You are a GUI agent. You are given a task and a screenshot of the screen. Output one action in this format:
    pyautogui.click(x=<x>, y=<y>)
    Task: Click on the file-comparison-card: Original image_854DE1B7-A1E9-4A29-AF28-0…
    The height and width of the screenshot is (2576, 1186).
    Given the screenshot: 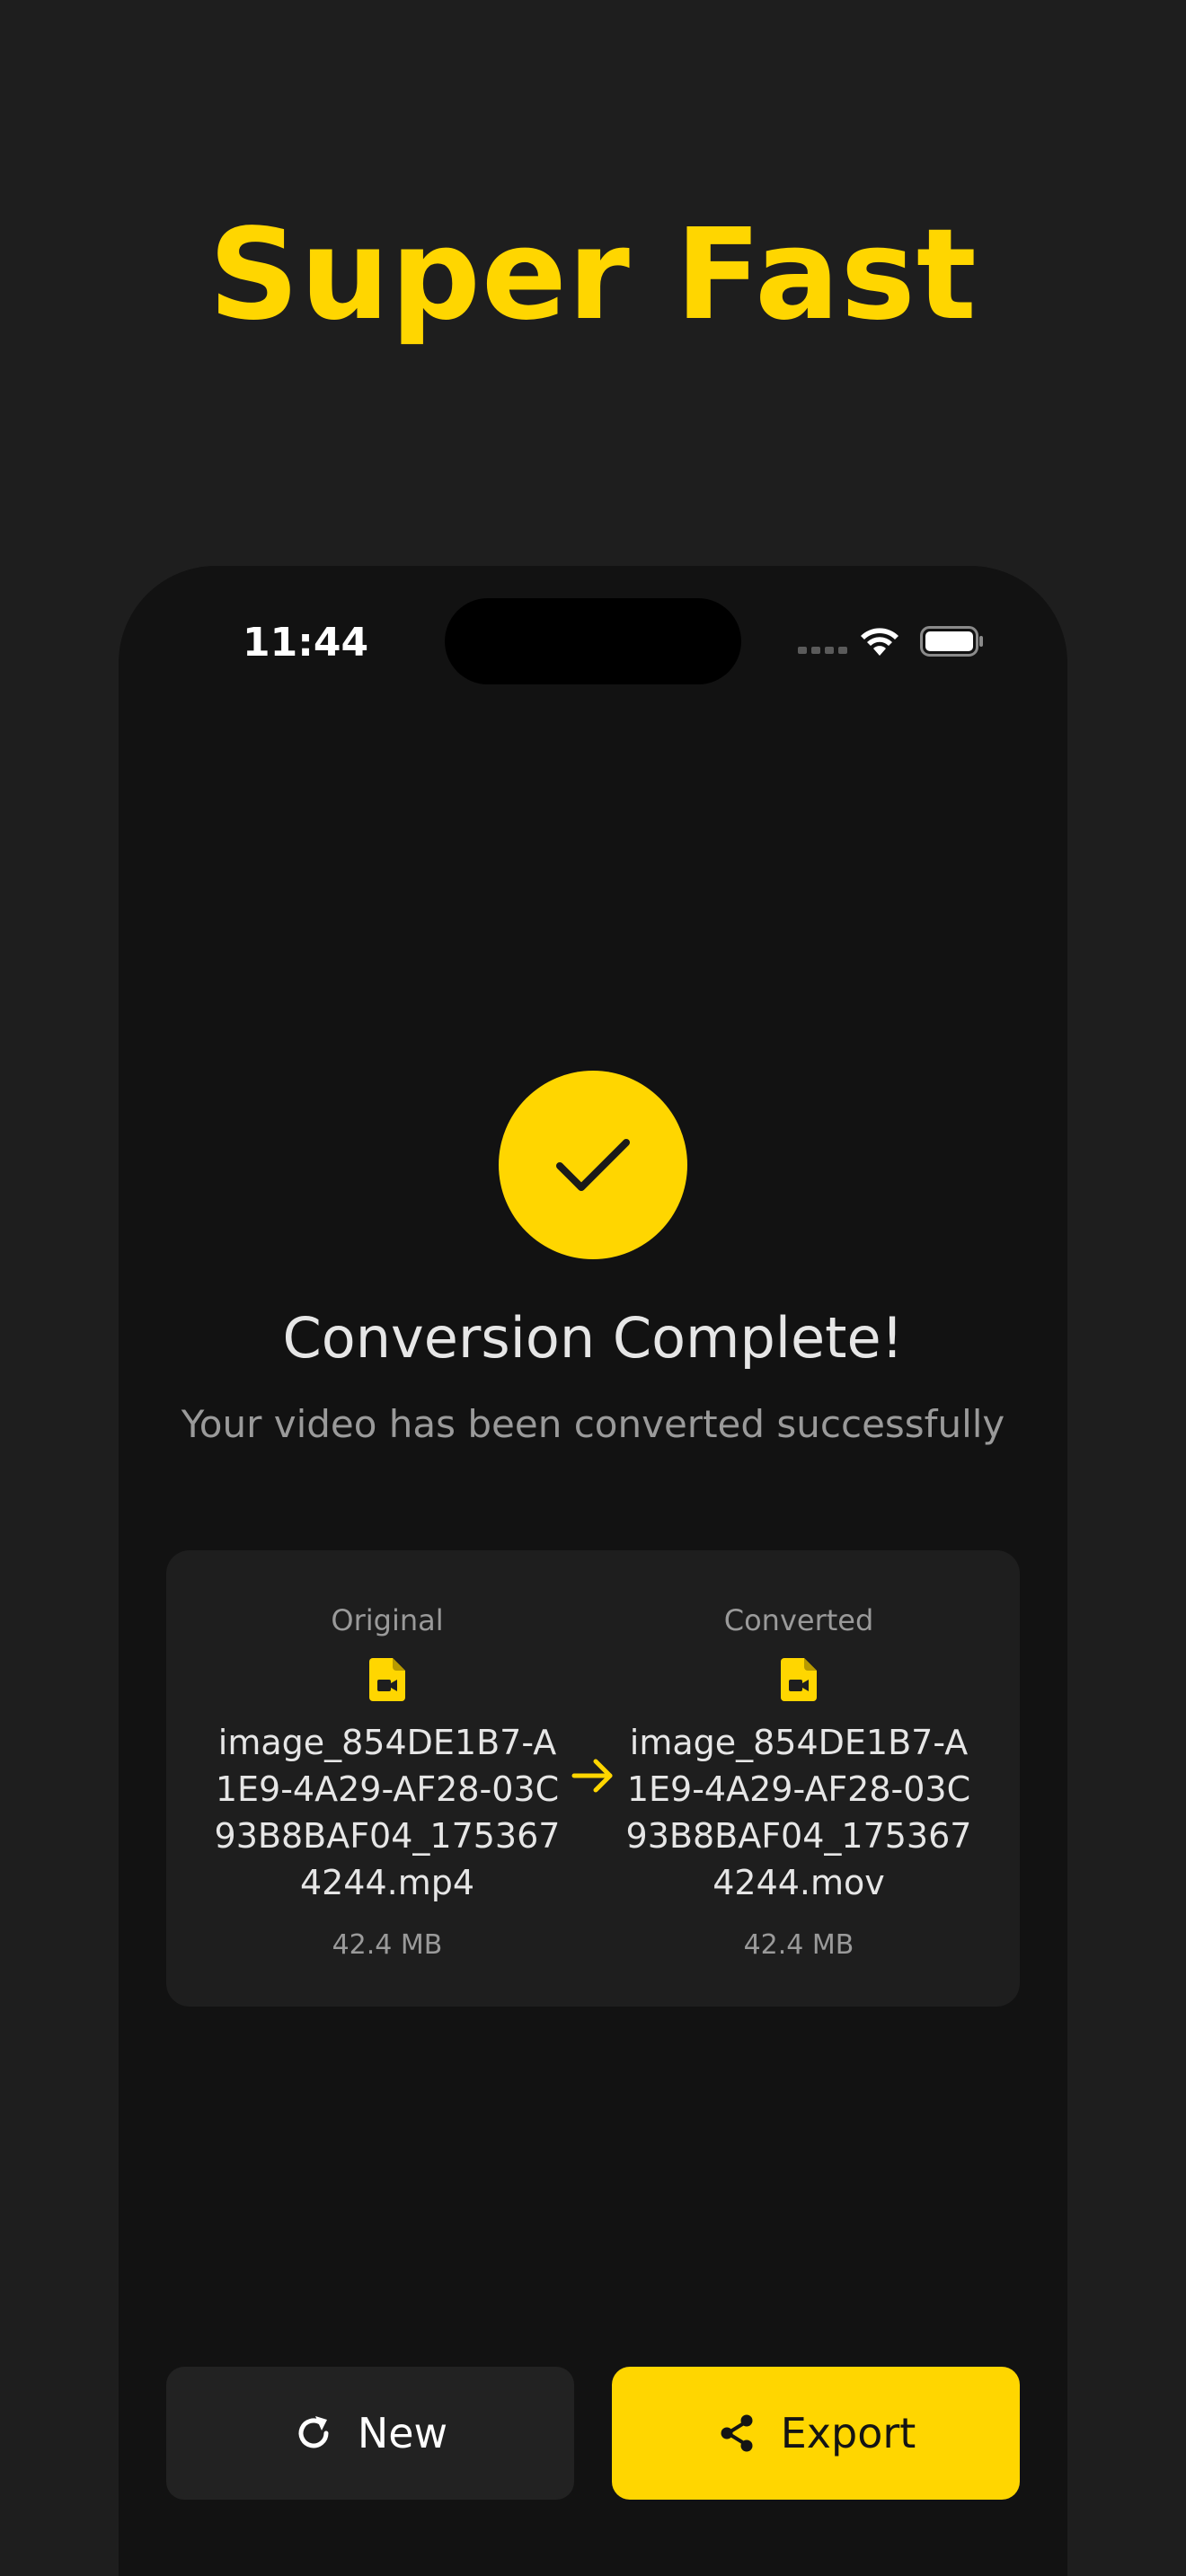 What is the action you would take?
    pyautogui.click(x=593, y=1778)
    